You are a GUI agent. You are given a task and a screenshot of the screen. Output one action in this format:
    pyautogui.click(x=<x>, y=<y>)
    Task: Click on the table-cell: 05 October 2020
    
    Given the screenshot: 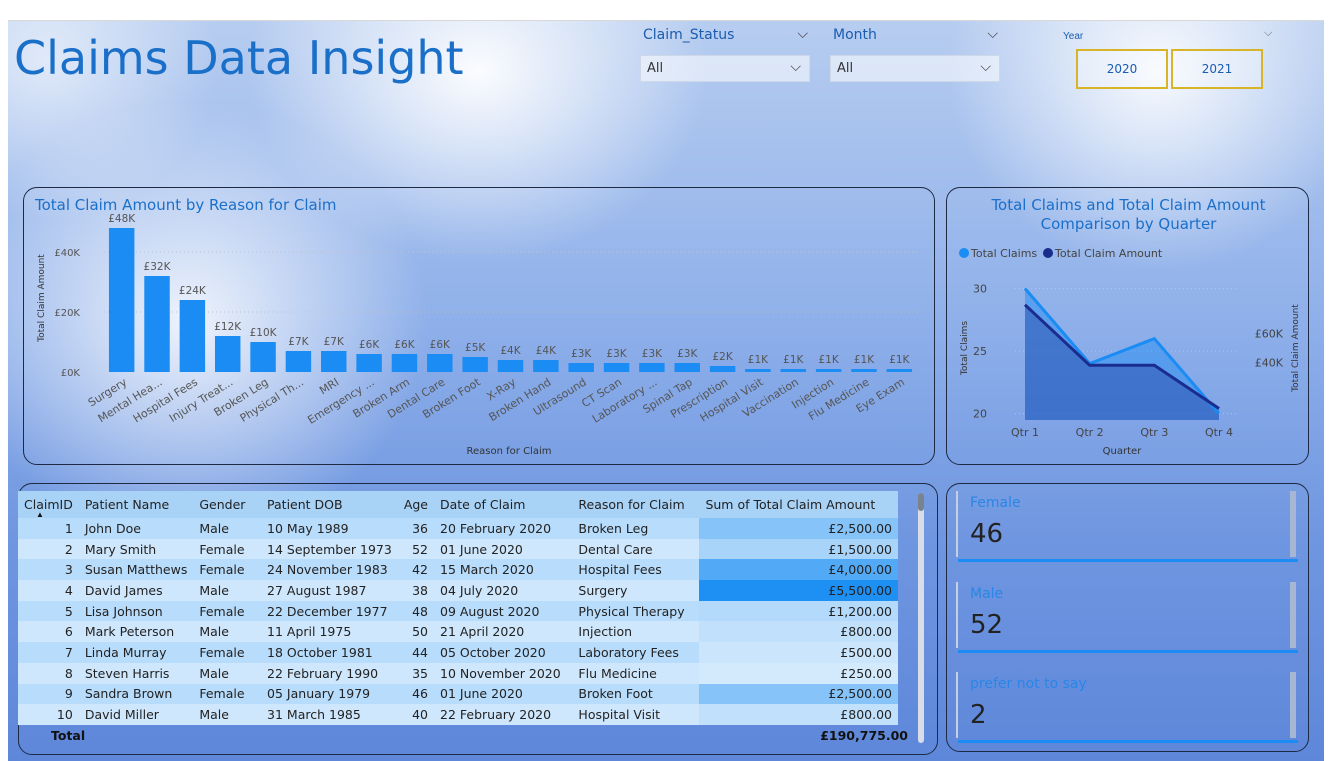 What is the action you would take?
    pyautogui.click(x=503, y=652)
    